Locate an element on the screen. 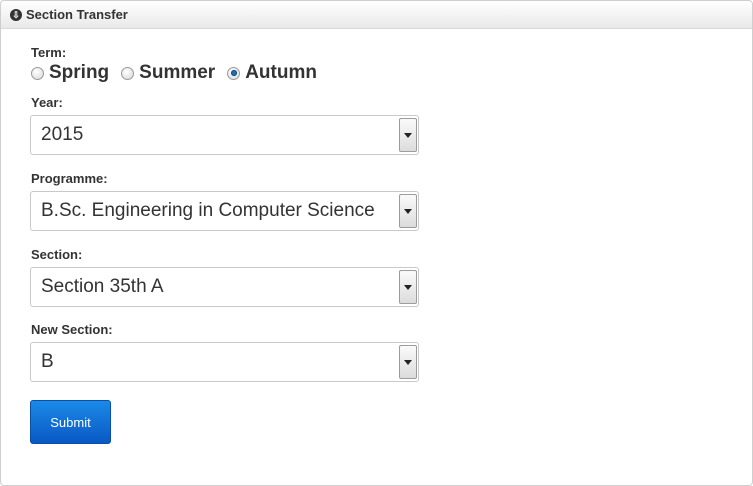 Image resolution: width=753 pixels, height=486 pixels. panel-title: Section Transfer is located at coordinates (77, 14).